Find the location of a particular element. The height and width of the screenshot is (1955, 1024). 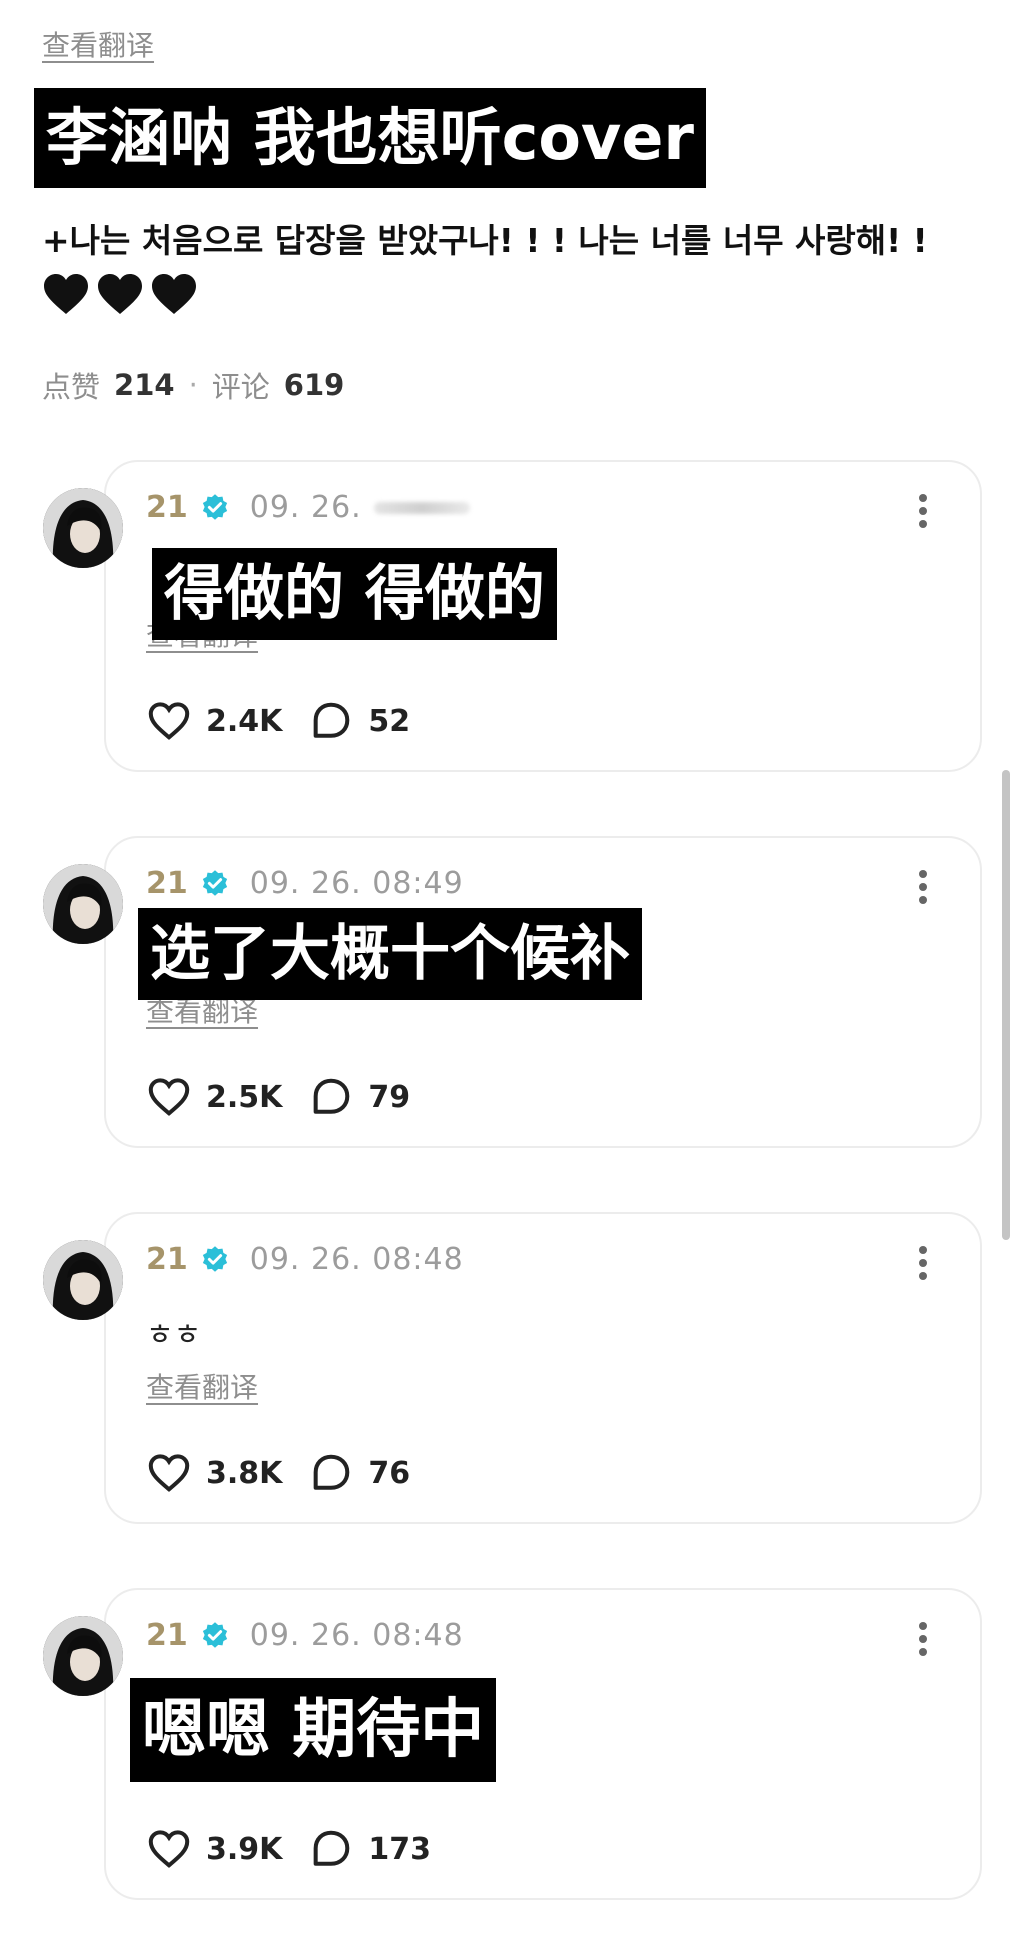

reply-count: 79 is located at coordinates (389, 1097).